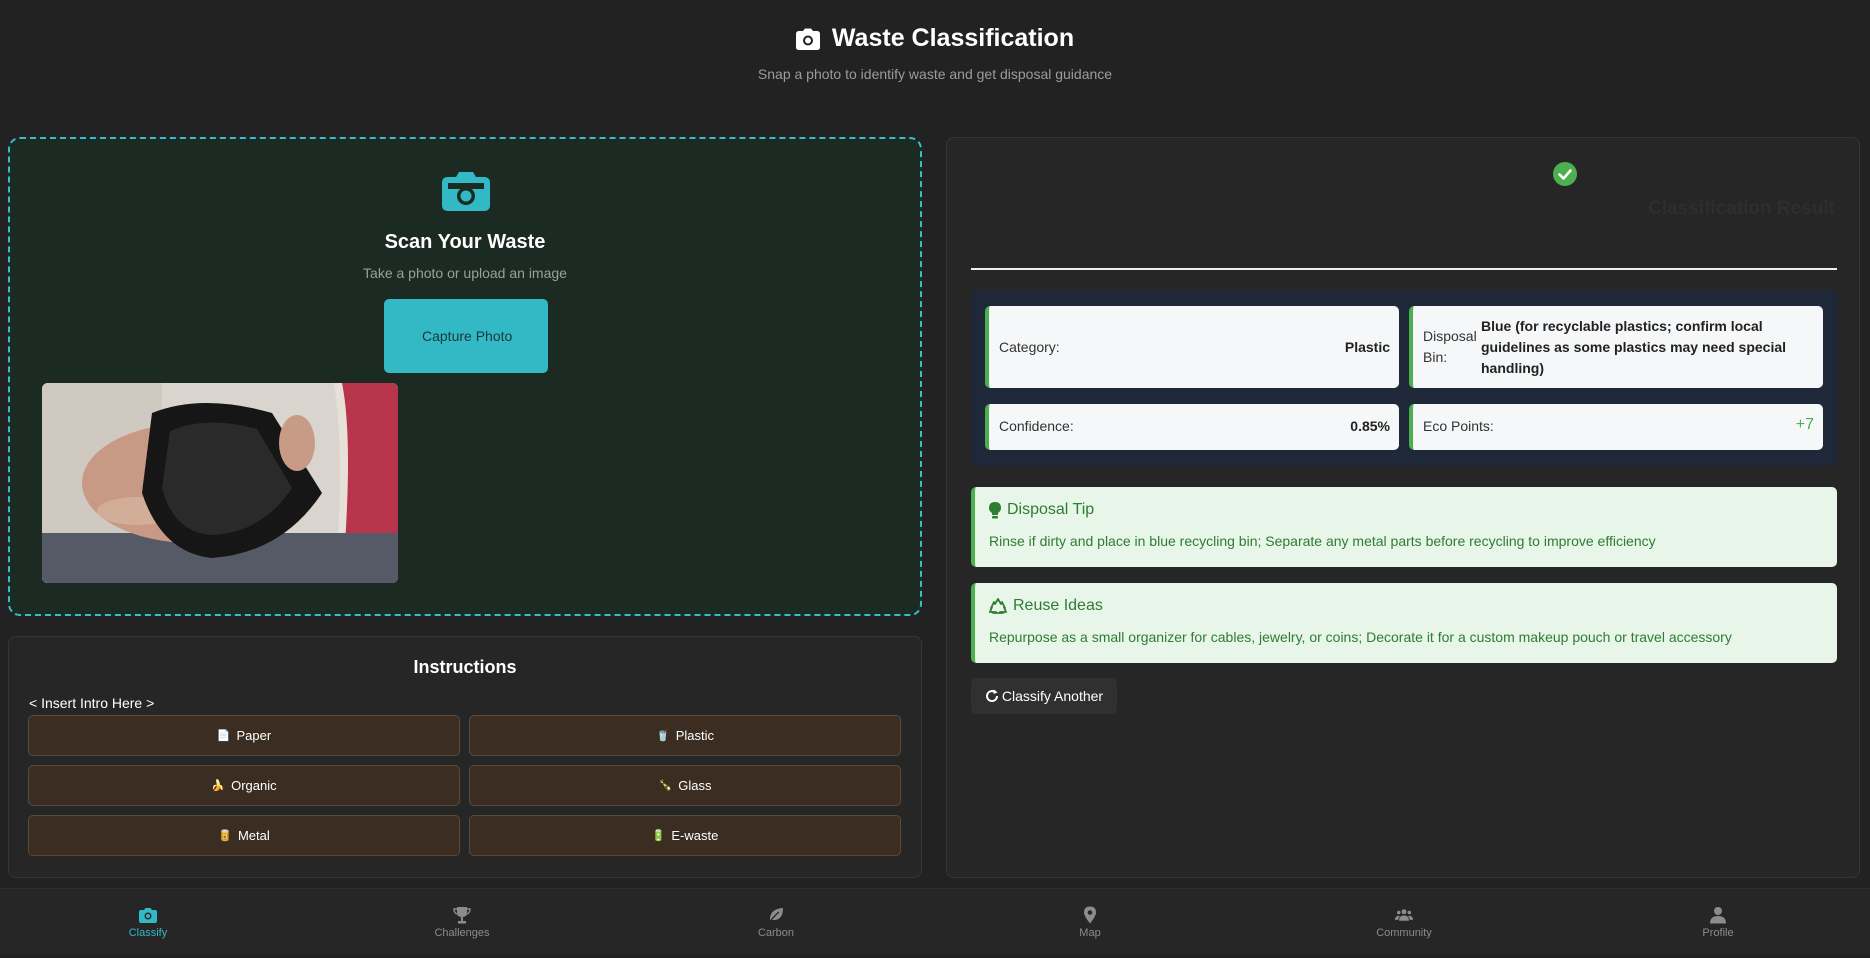  What do you see at coordinates (665, 786) in the screenshot?
I see `bottle-icon: 🍾` at bounding box center [665, 786].